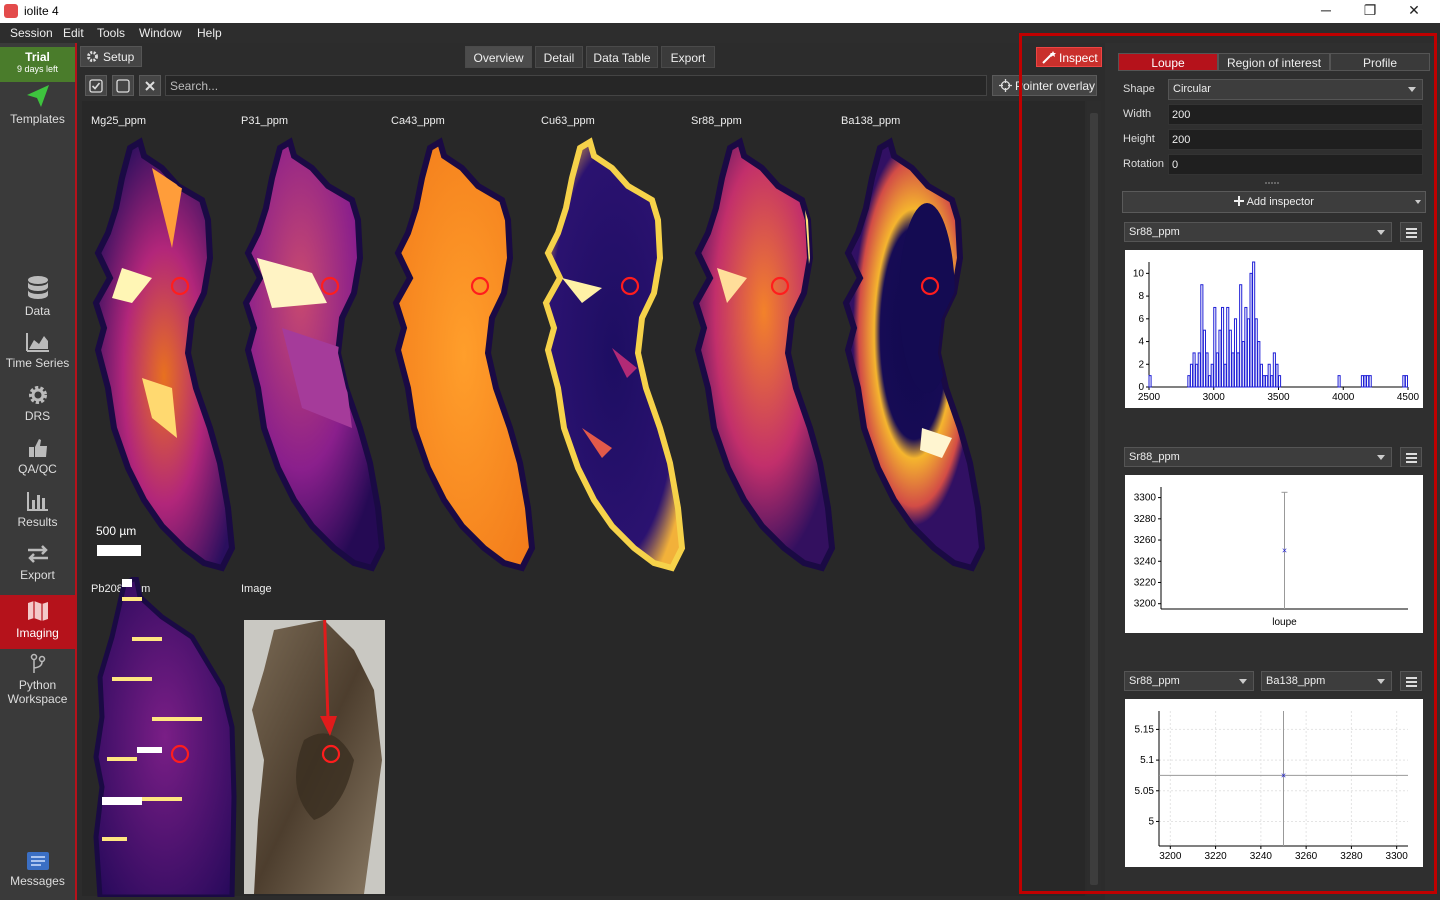  I want to click on trial-badge: Trial 9 days left, so click(37, 64).